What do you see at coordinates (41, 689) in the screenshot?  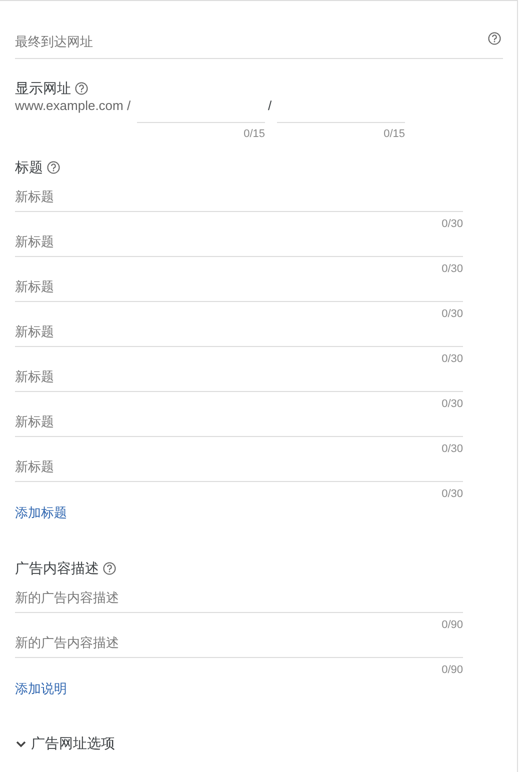 I see `add-link: 添加说明` at bounding box center [41, 689].